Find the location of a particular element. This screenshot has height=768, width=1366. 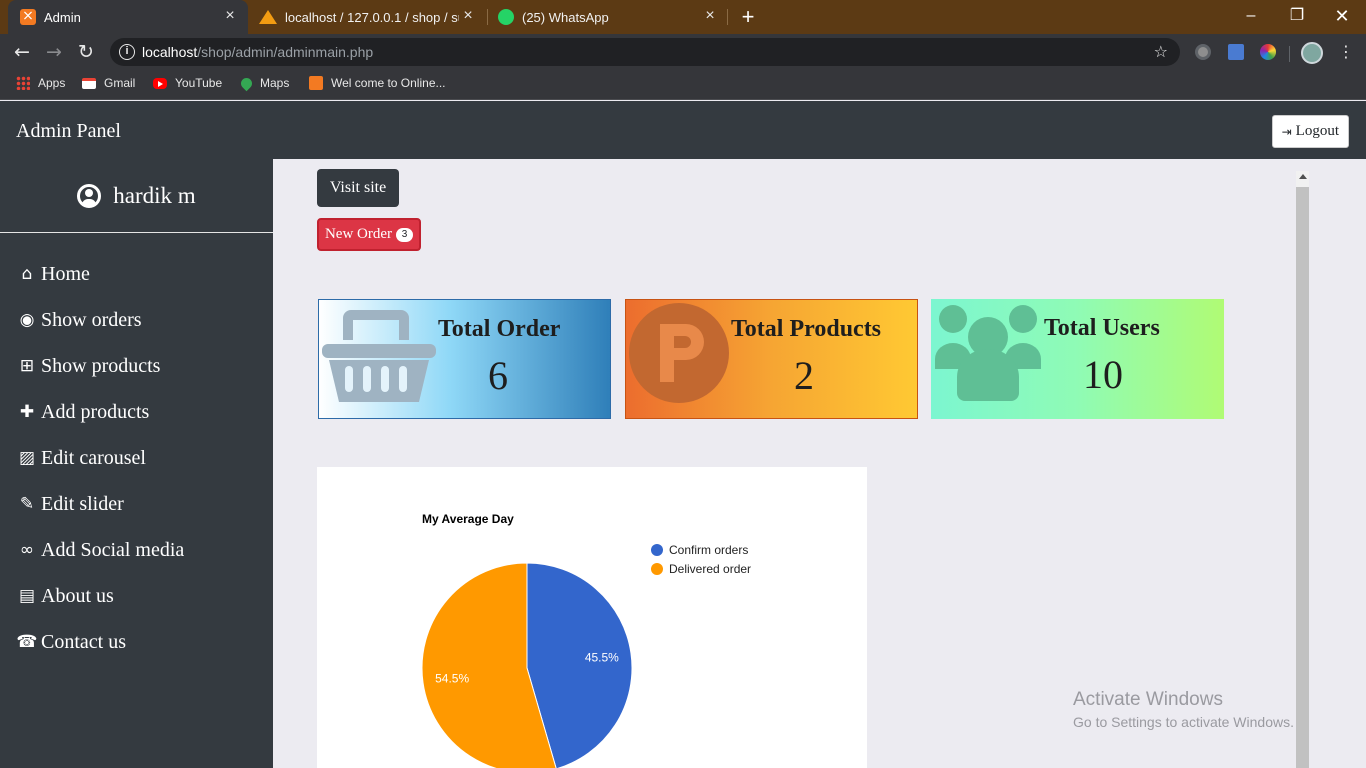

sidebar-item-label: Edit carousel is located at coordinates (93, 457).